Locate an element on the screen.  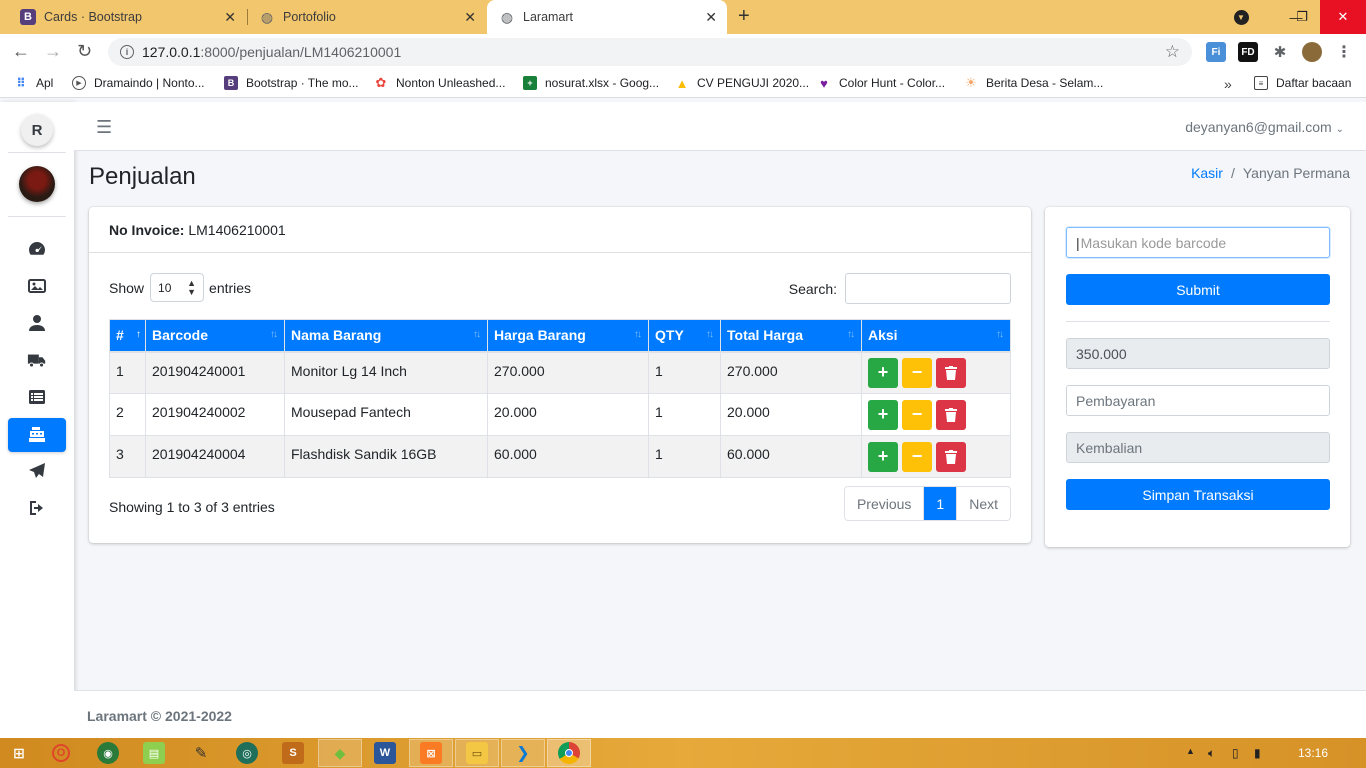
column-header-harga: Harga Barang ↑↓ is located at coordinates (568, 336).